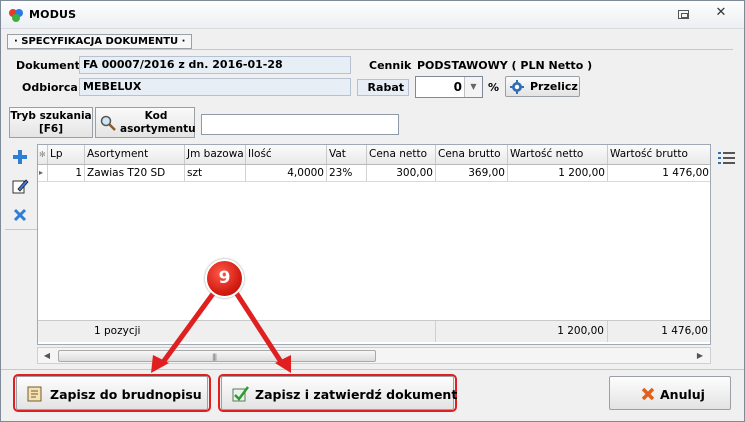  Describe the element at coordinates (188, 328) in the screenshot. I see `arrow-to-brudnopis` at that location.